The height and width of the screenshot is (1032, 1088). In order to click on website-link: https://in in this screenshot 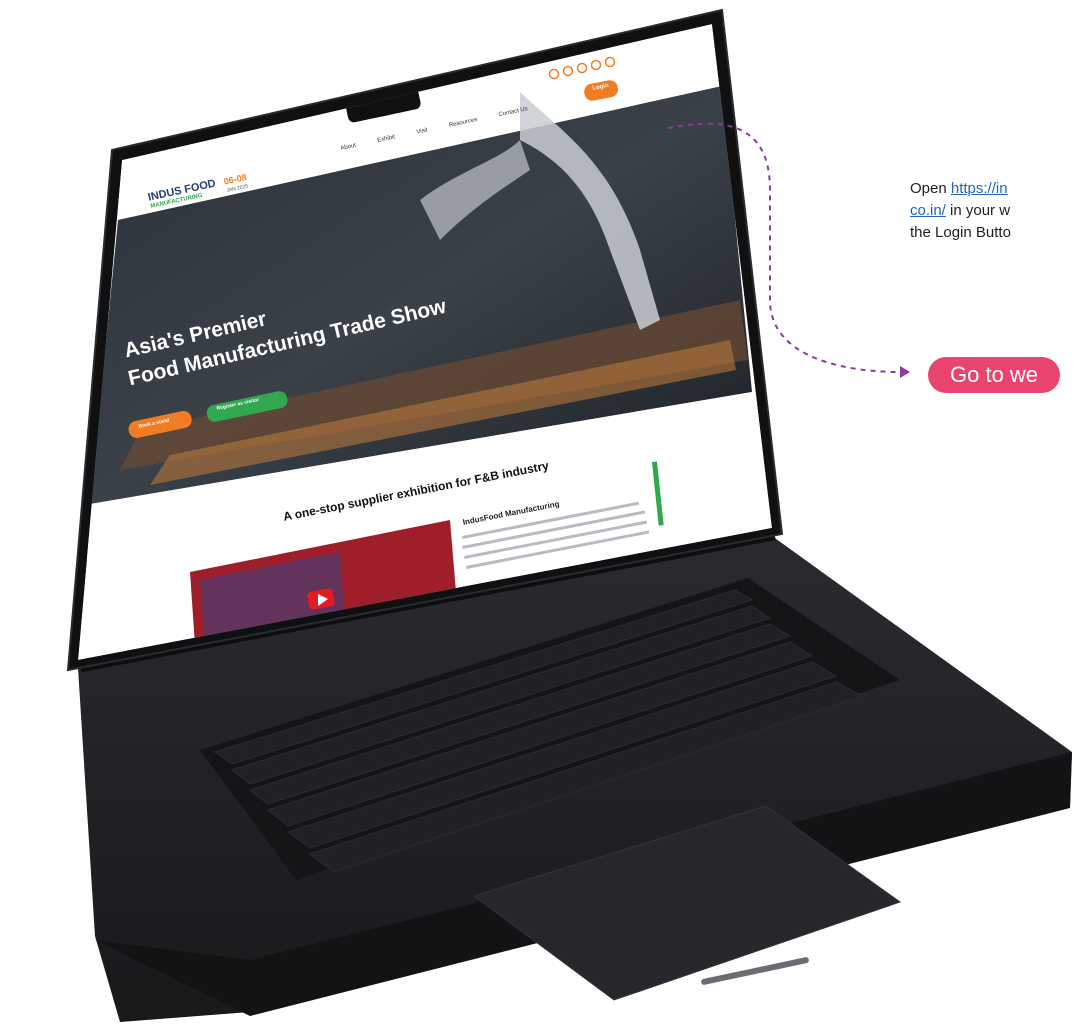, I will do `click(979, 188)`.